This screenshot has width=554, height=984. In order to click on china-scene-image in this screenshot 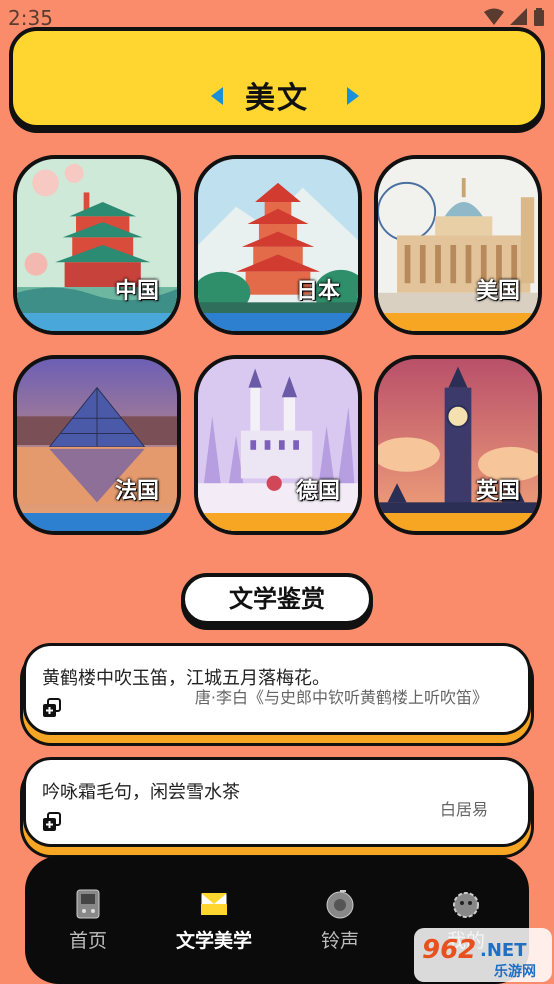, I will do `click(97, 245)`.